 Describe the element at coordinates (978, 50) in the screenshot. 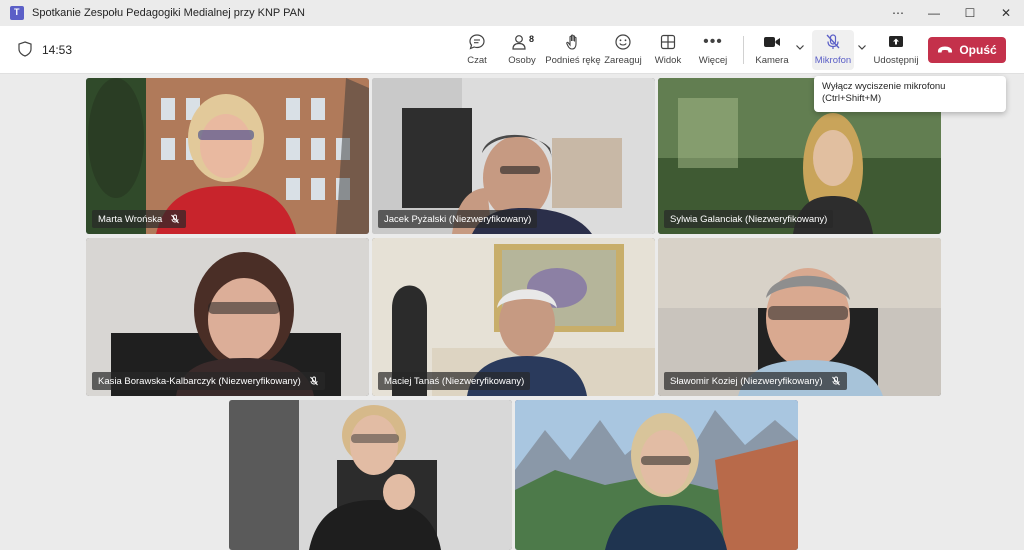

I see `leave-label: Opuść` at that location.